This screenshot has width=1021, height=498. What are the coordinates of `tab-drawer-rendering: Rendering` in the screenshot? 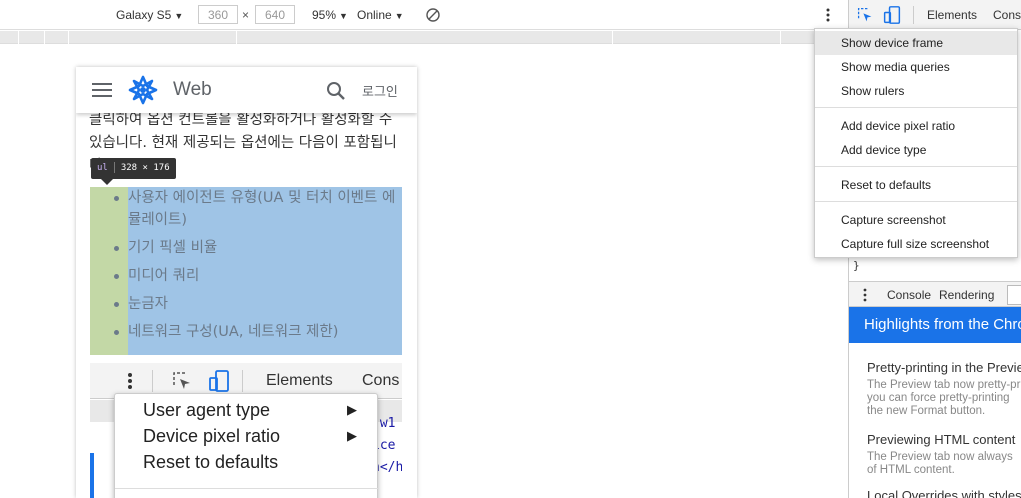 It's located at (966, 295).